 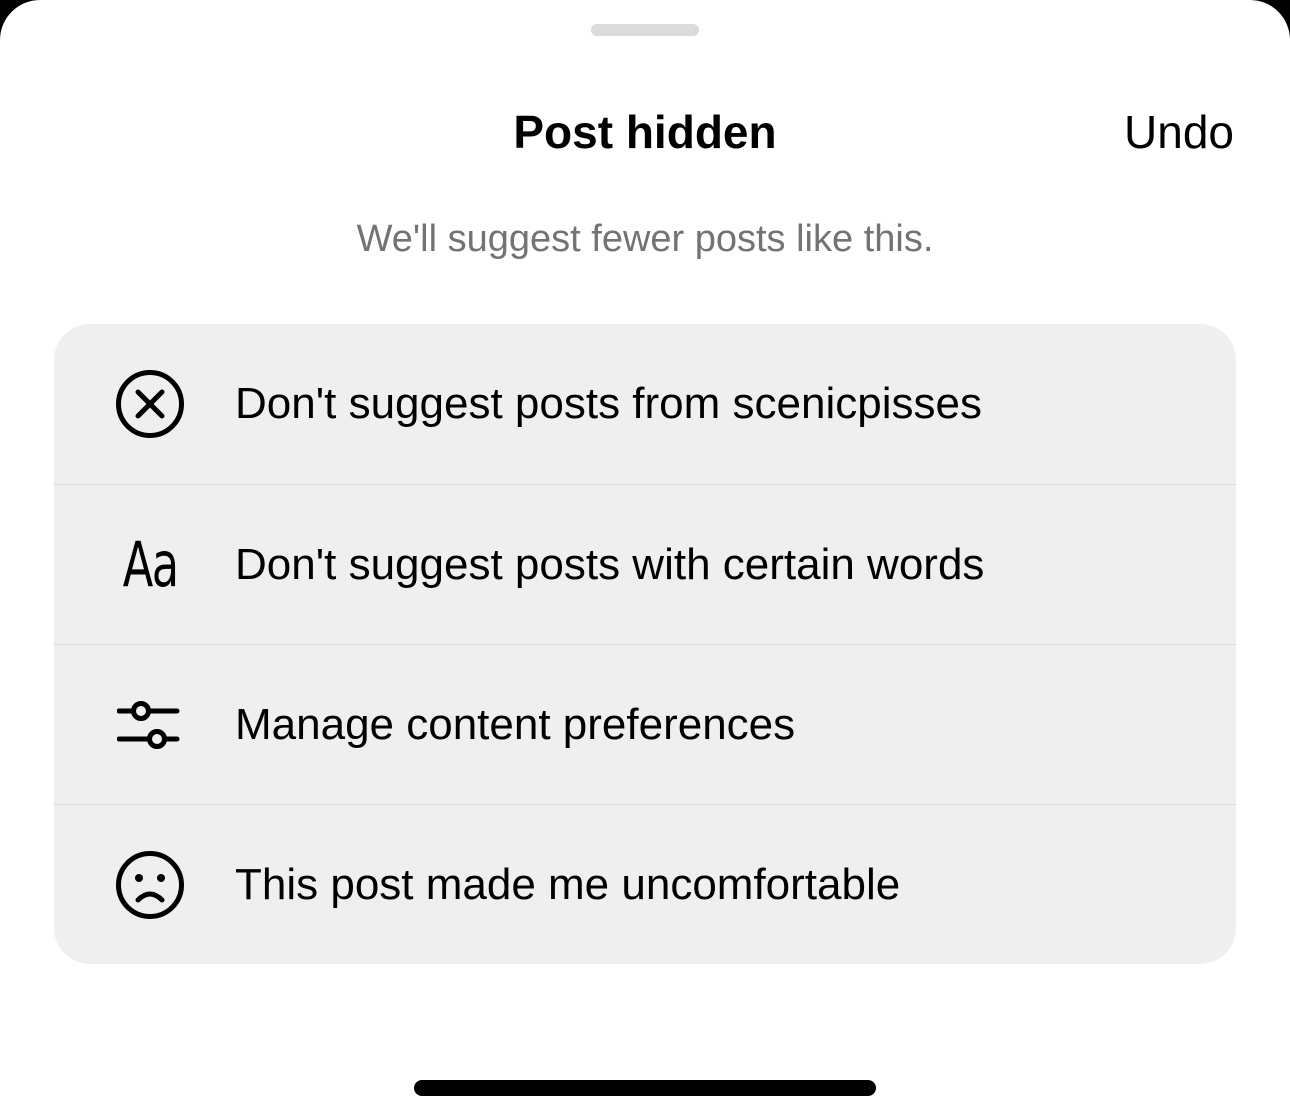 I want to click on sheet-title: Post hidden, so click(x=645, y=132).